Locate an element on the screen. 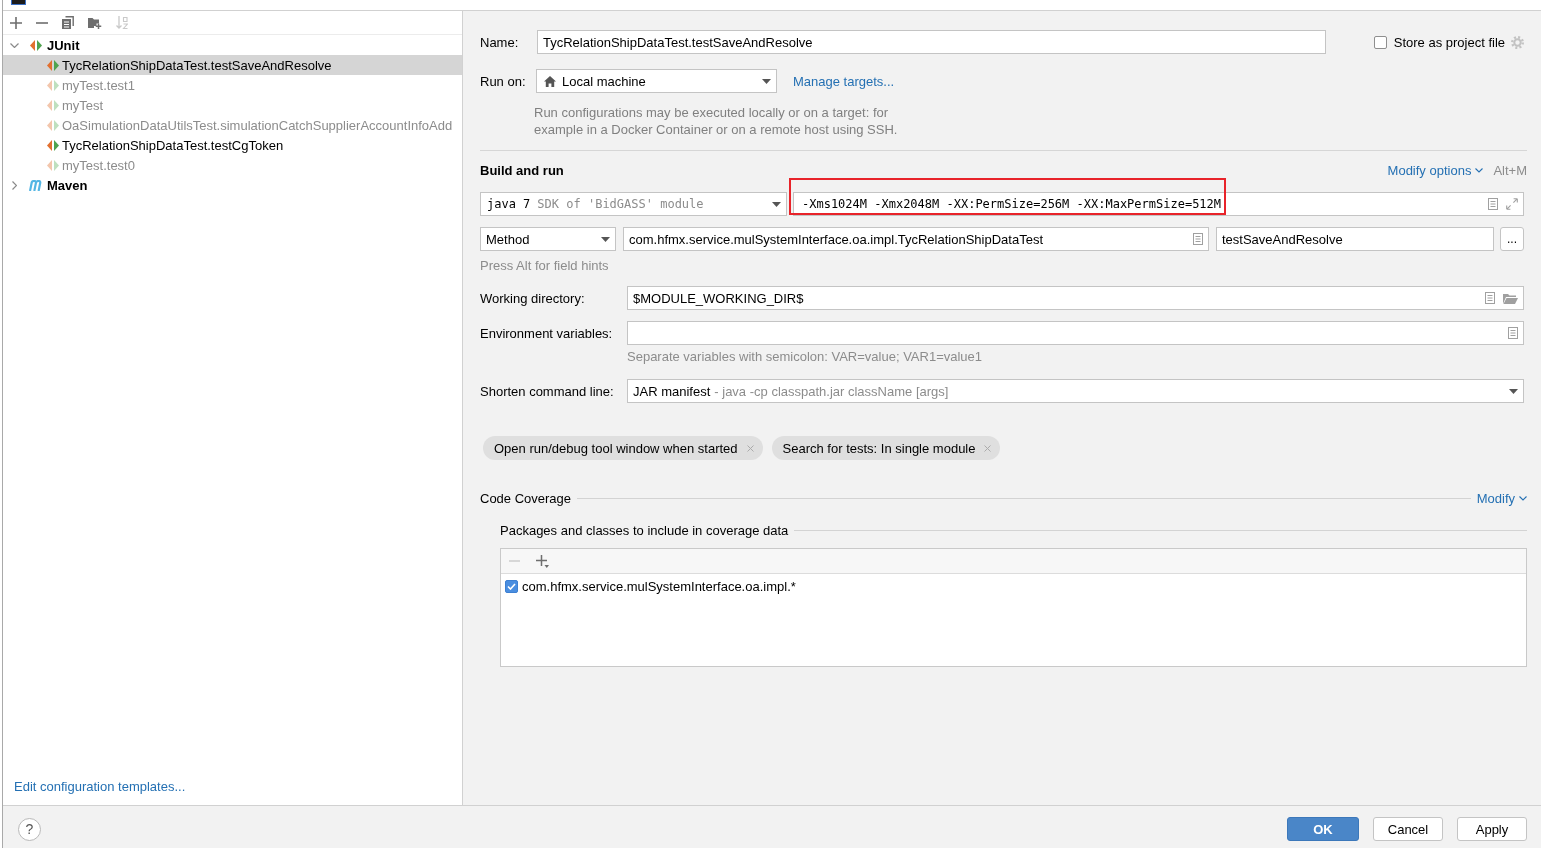 The image size is (1541, 848). environment-variables-label: Environment variables: is located at coordinates (547, 333).